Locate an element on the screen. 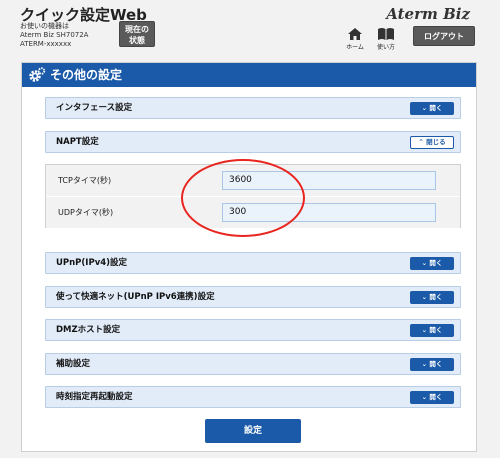  highlight-annotation is located at coordinates (243, 198).